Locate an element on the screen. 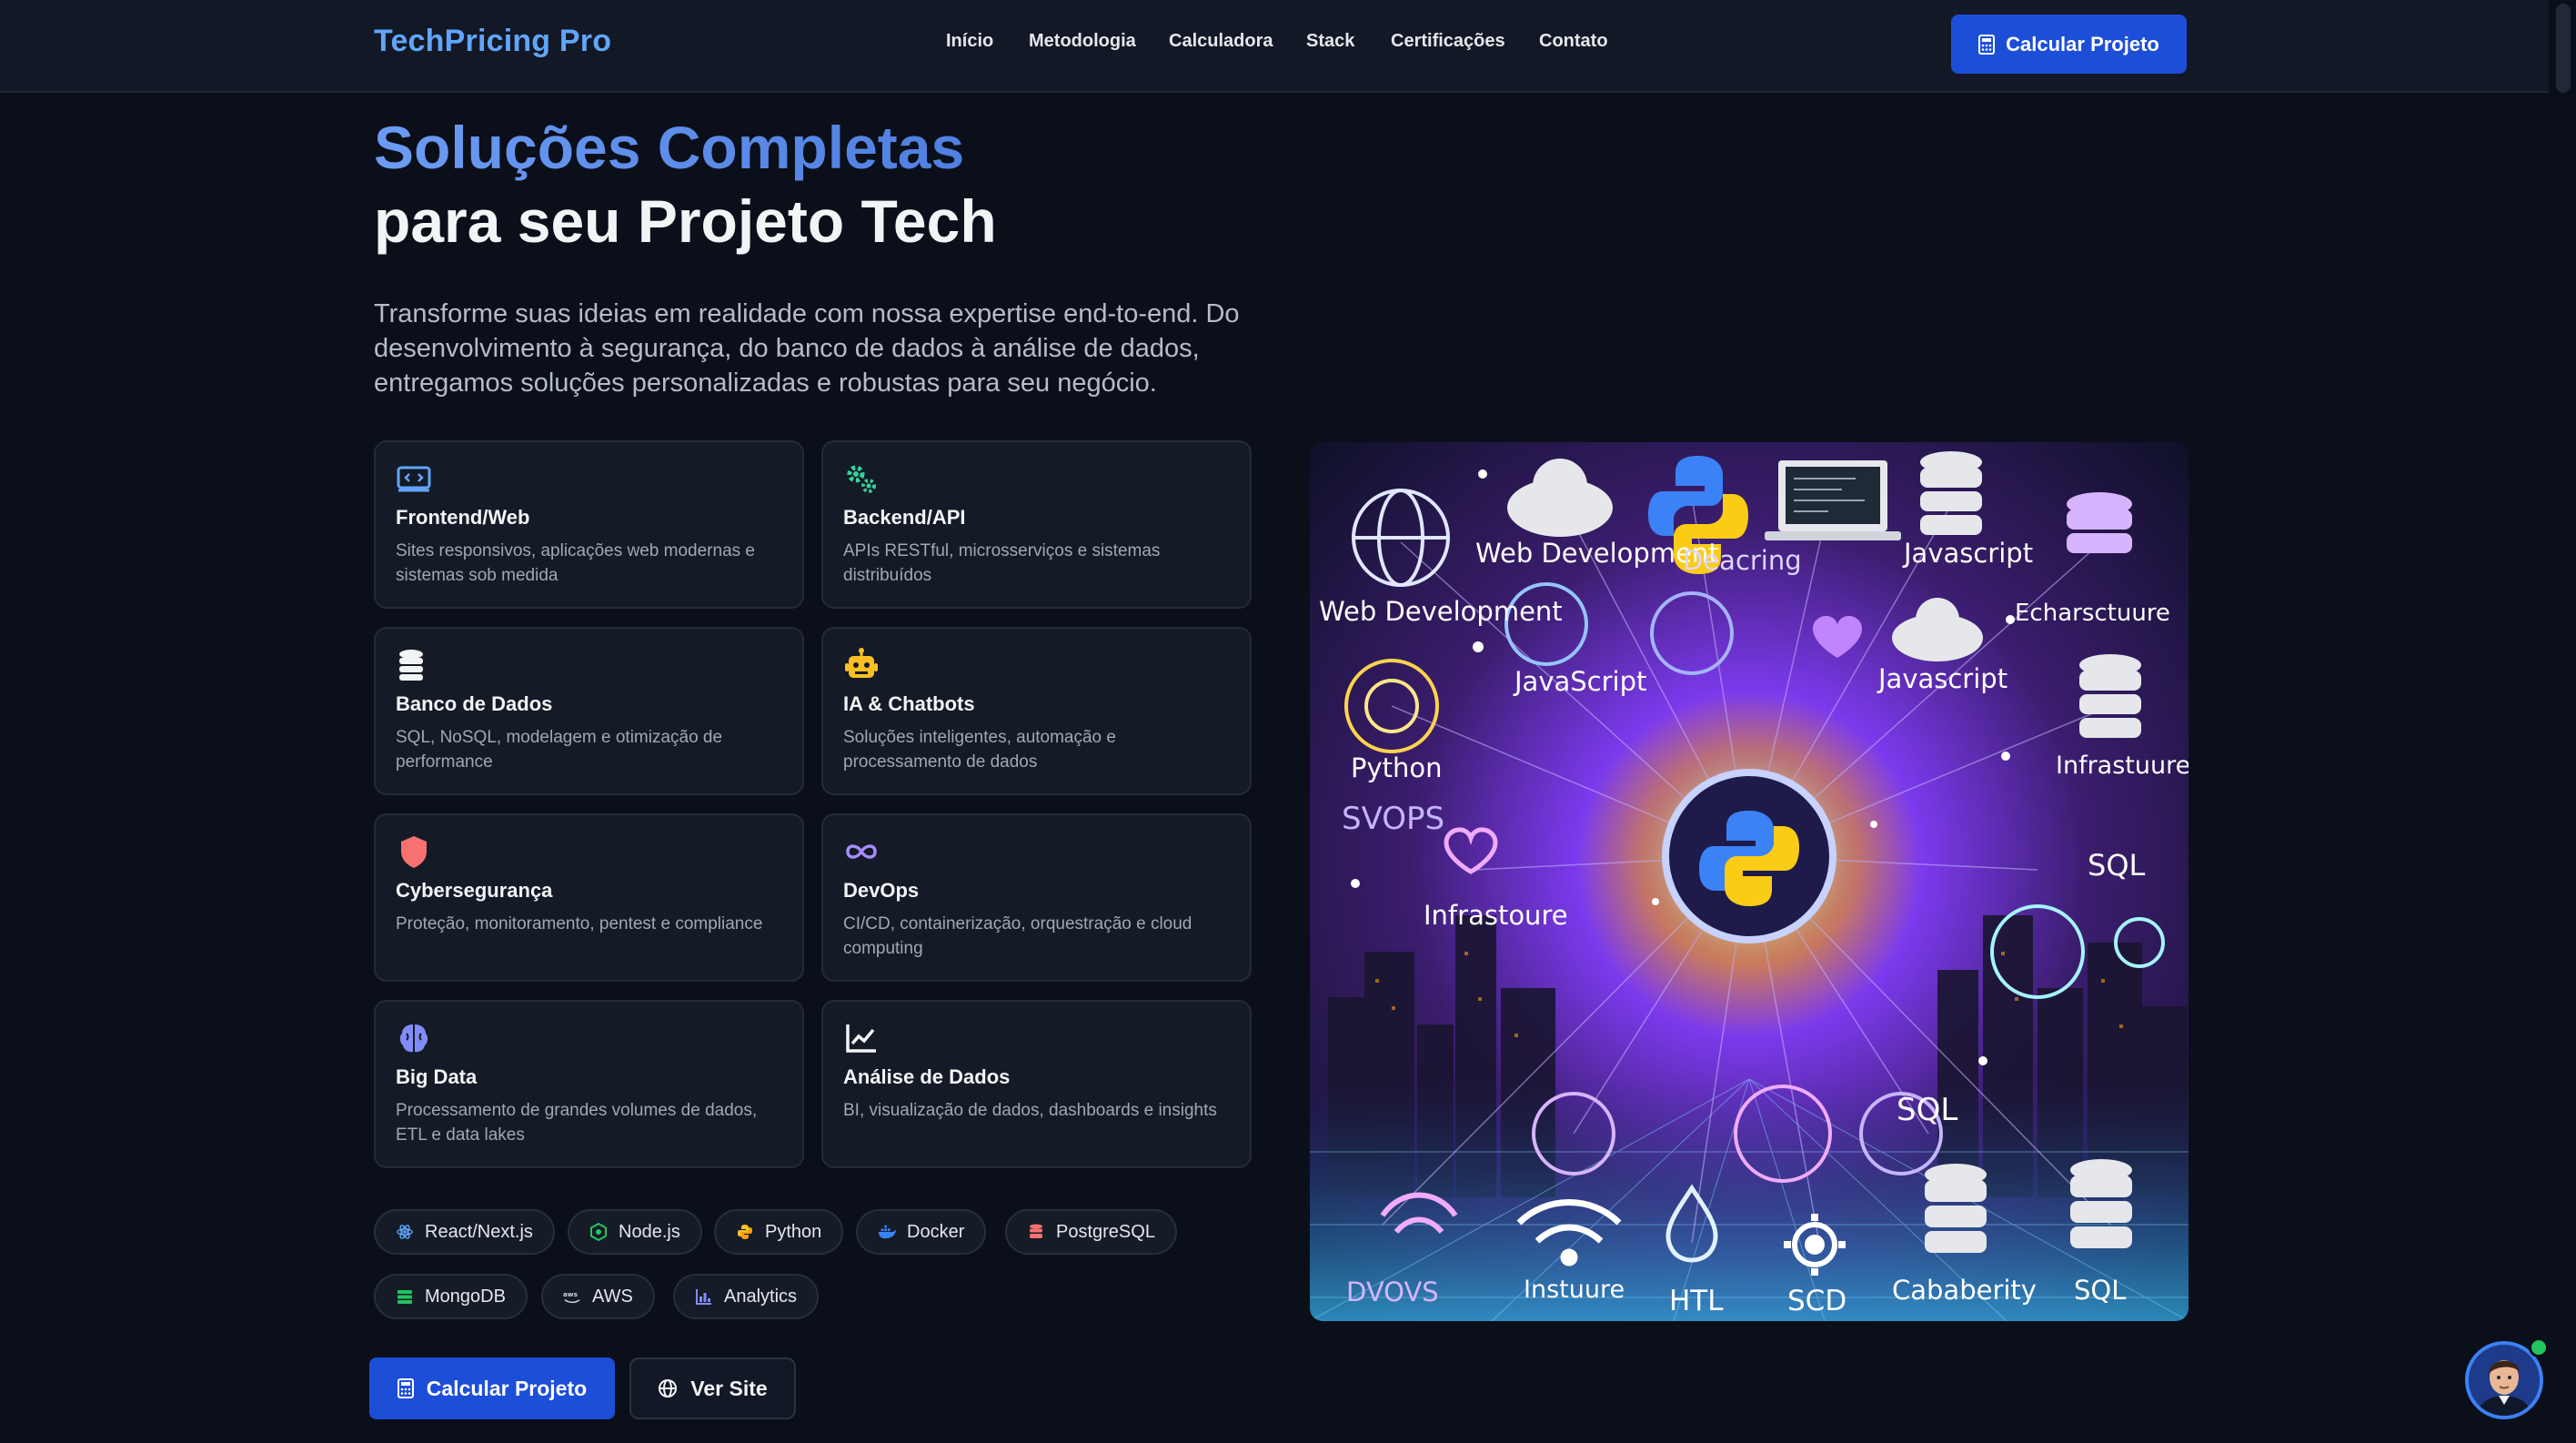 The height and width of the screenshot is (1443, 2576). service-title: Banco de Dados is located at coordinates (474, 703).